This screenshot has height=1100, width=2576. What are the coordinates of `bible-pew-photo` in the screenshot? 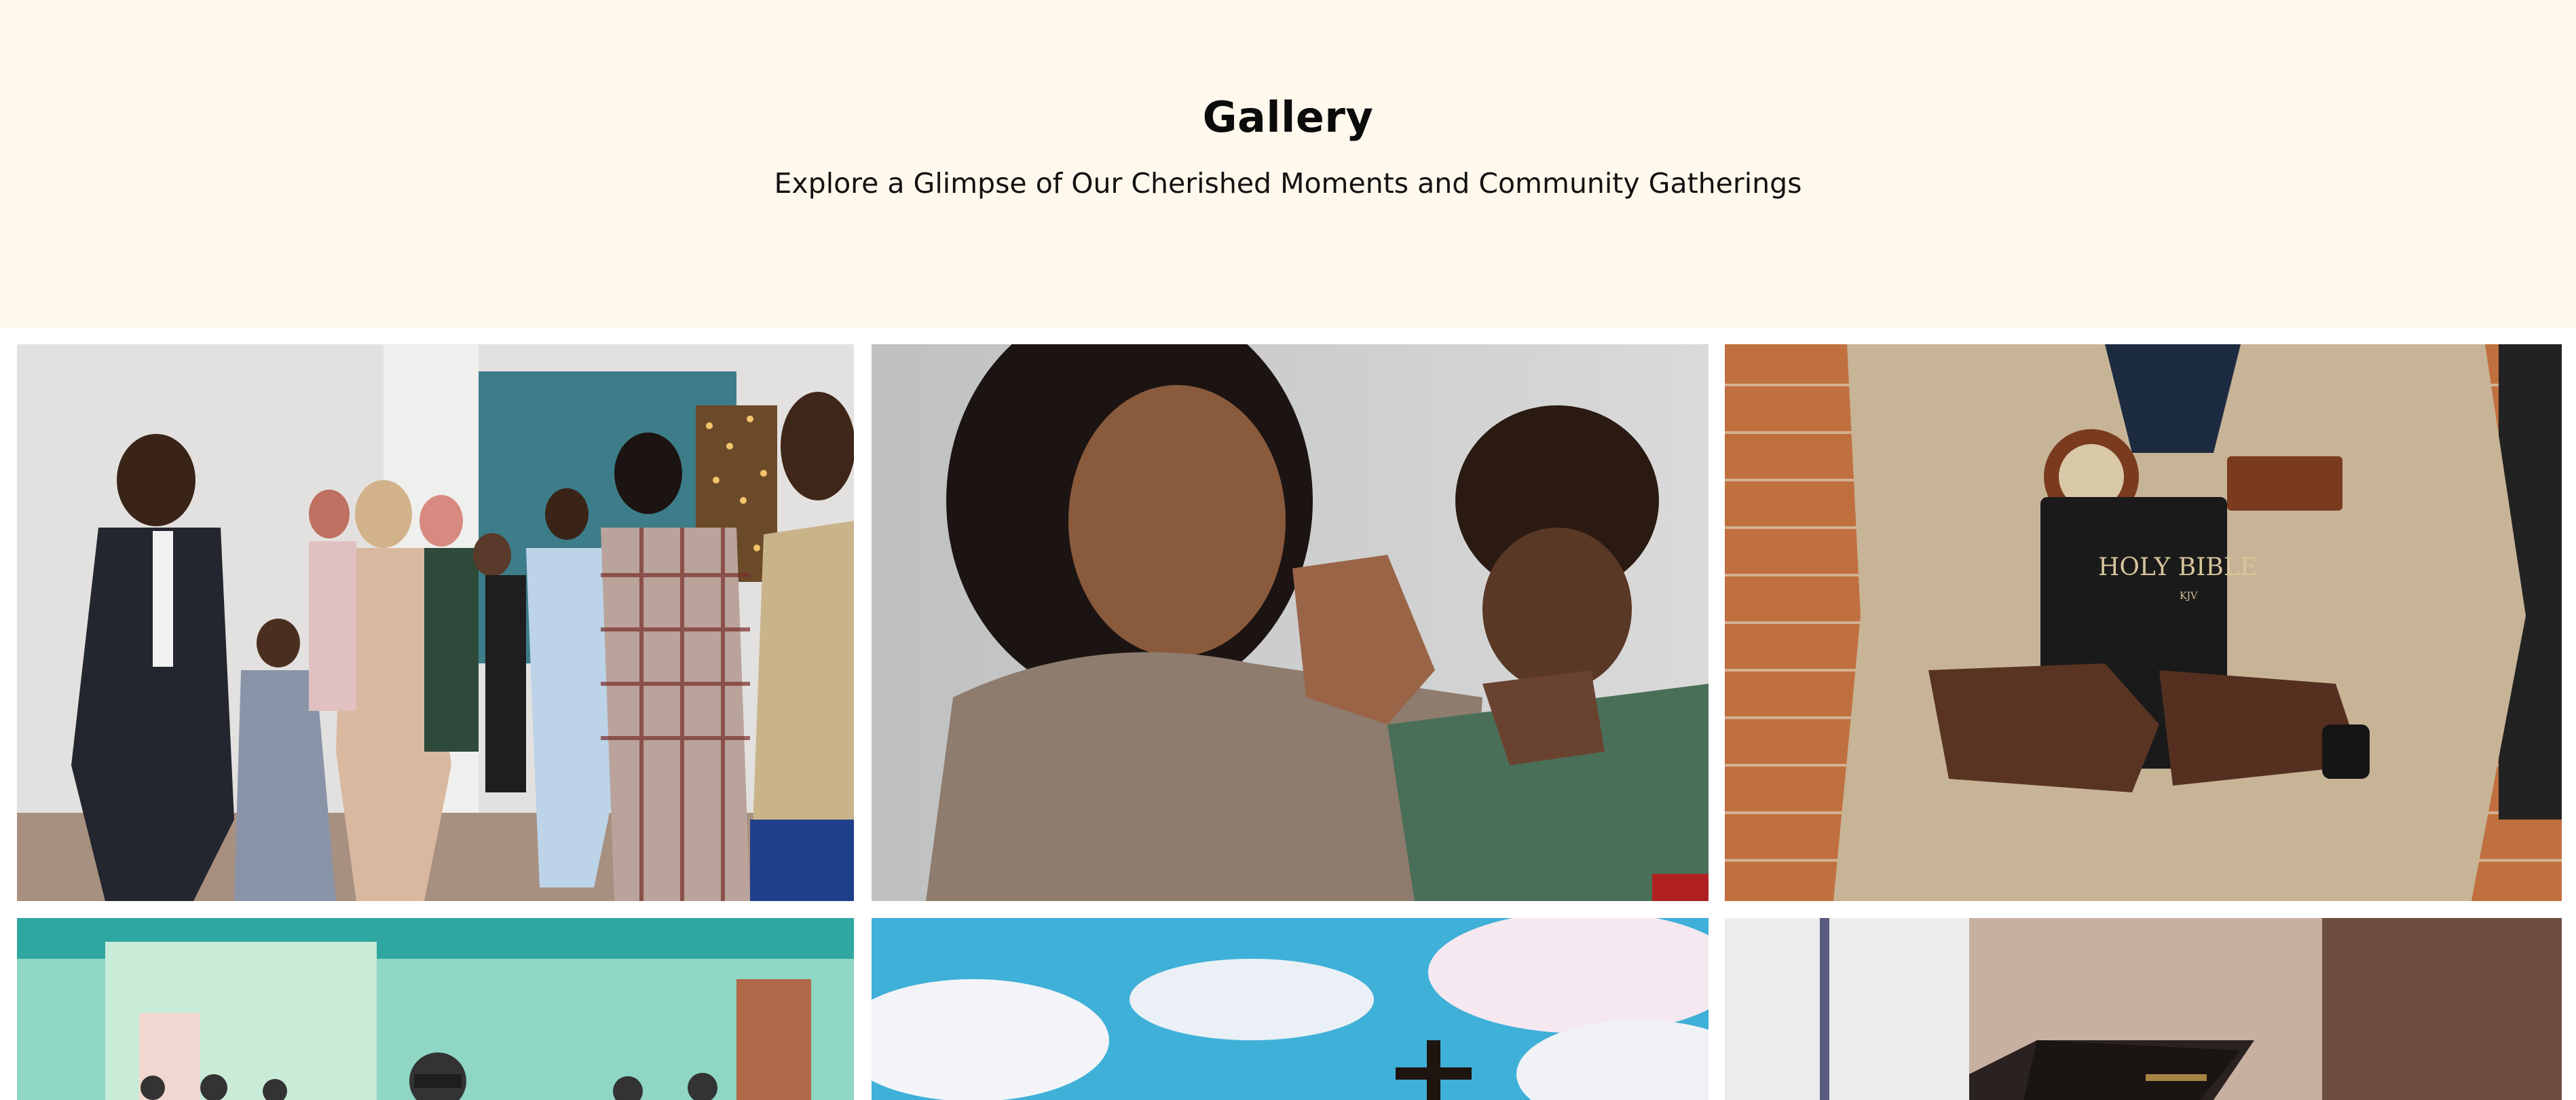 It's located at (2143, 1009).